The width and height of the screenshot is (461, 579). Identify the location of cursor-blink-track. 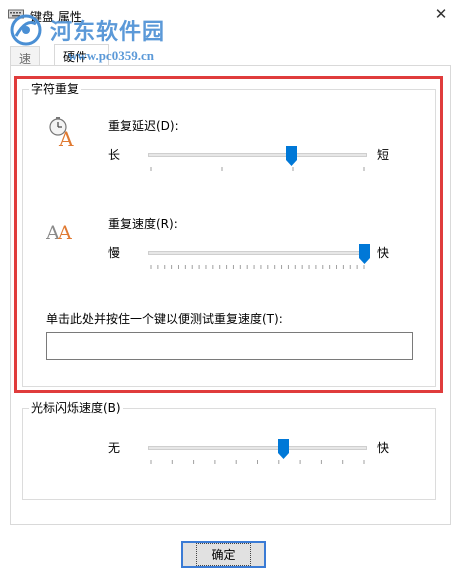
(257, 448).